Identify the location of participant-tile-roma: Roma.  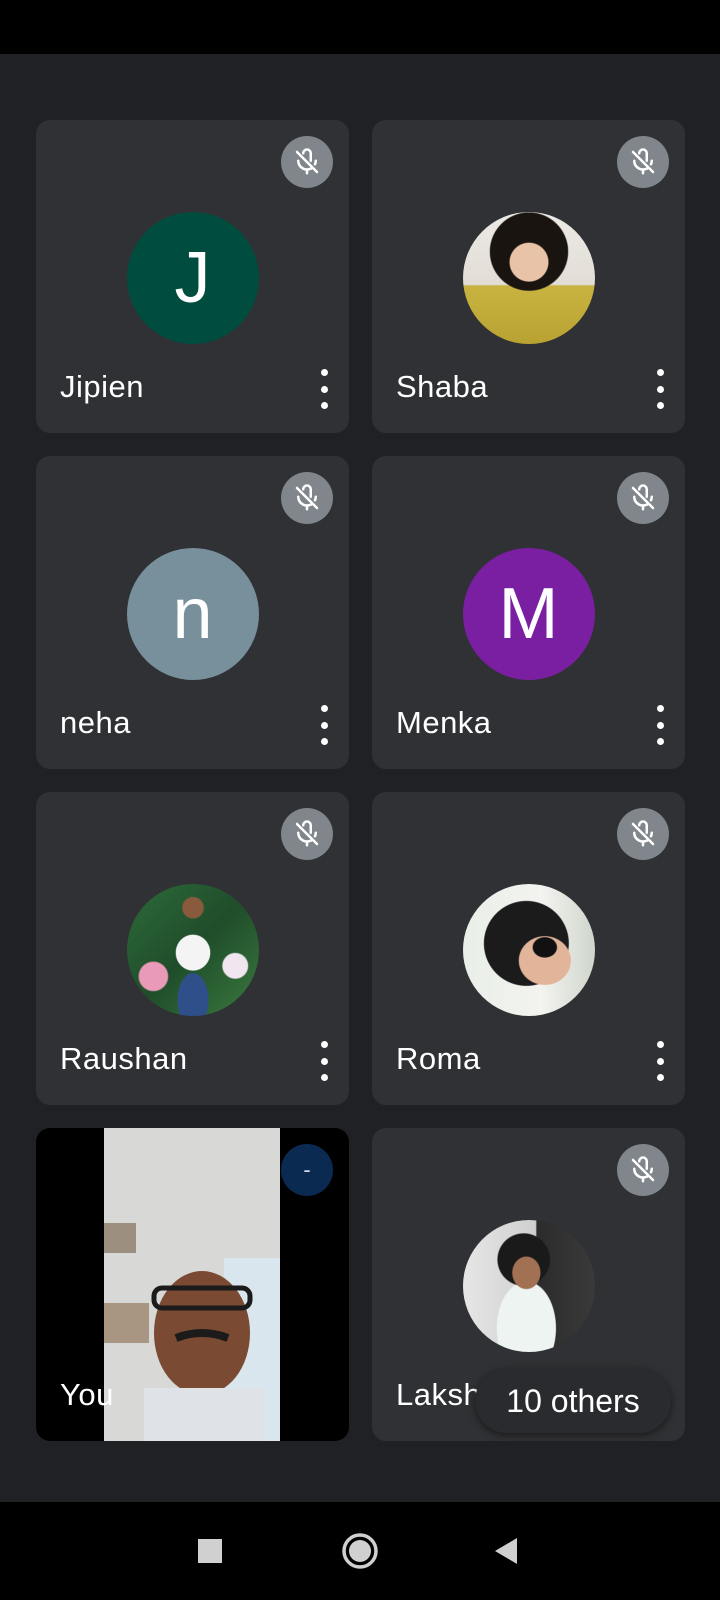
(528, 948).